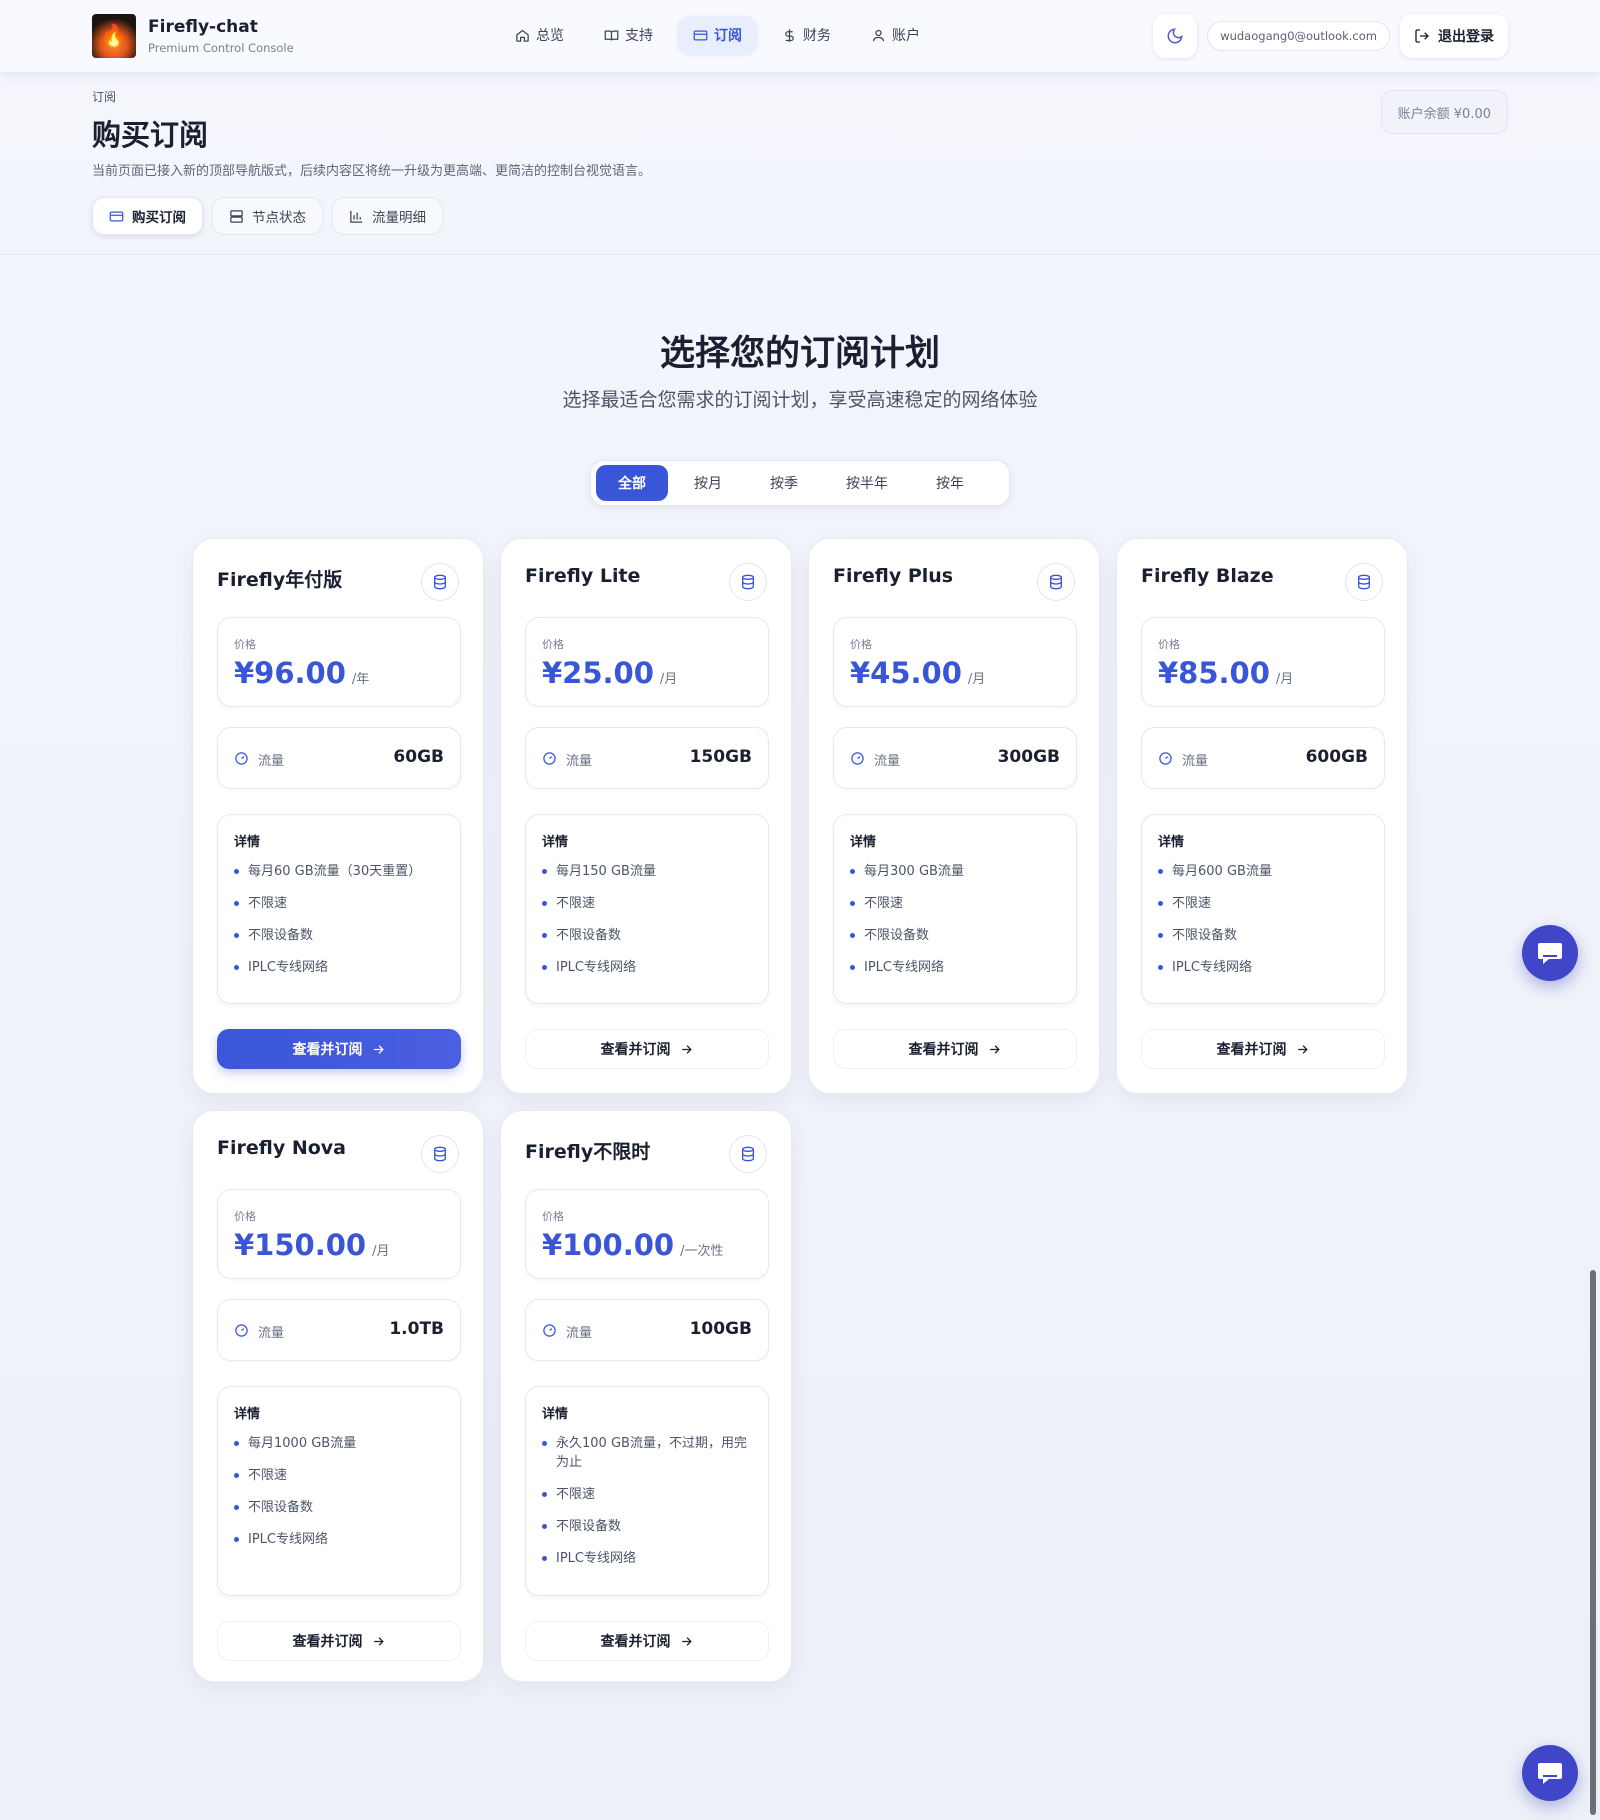 The image size is (1600, 1820). I want to click on subtab-node-status: 节点状态, so click(267, 216).